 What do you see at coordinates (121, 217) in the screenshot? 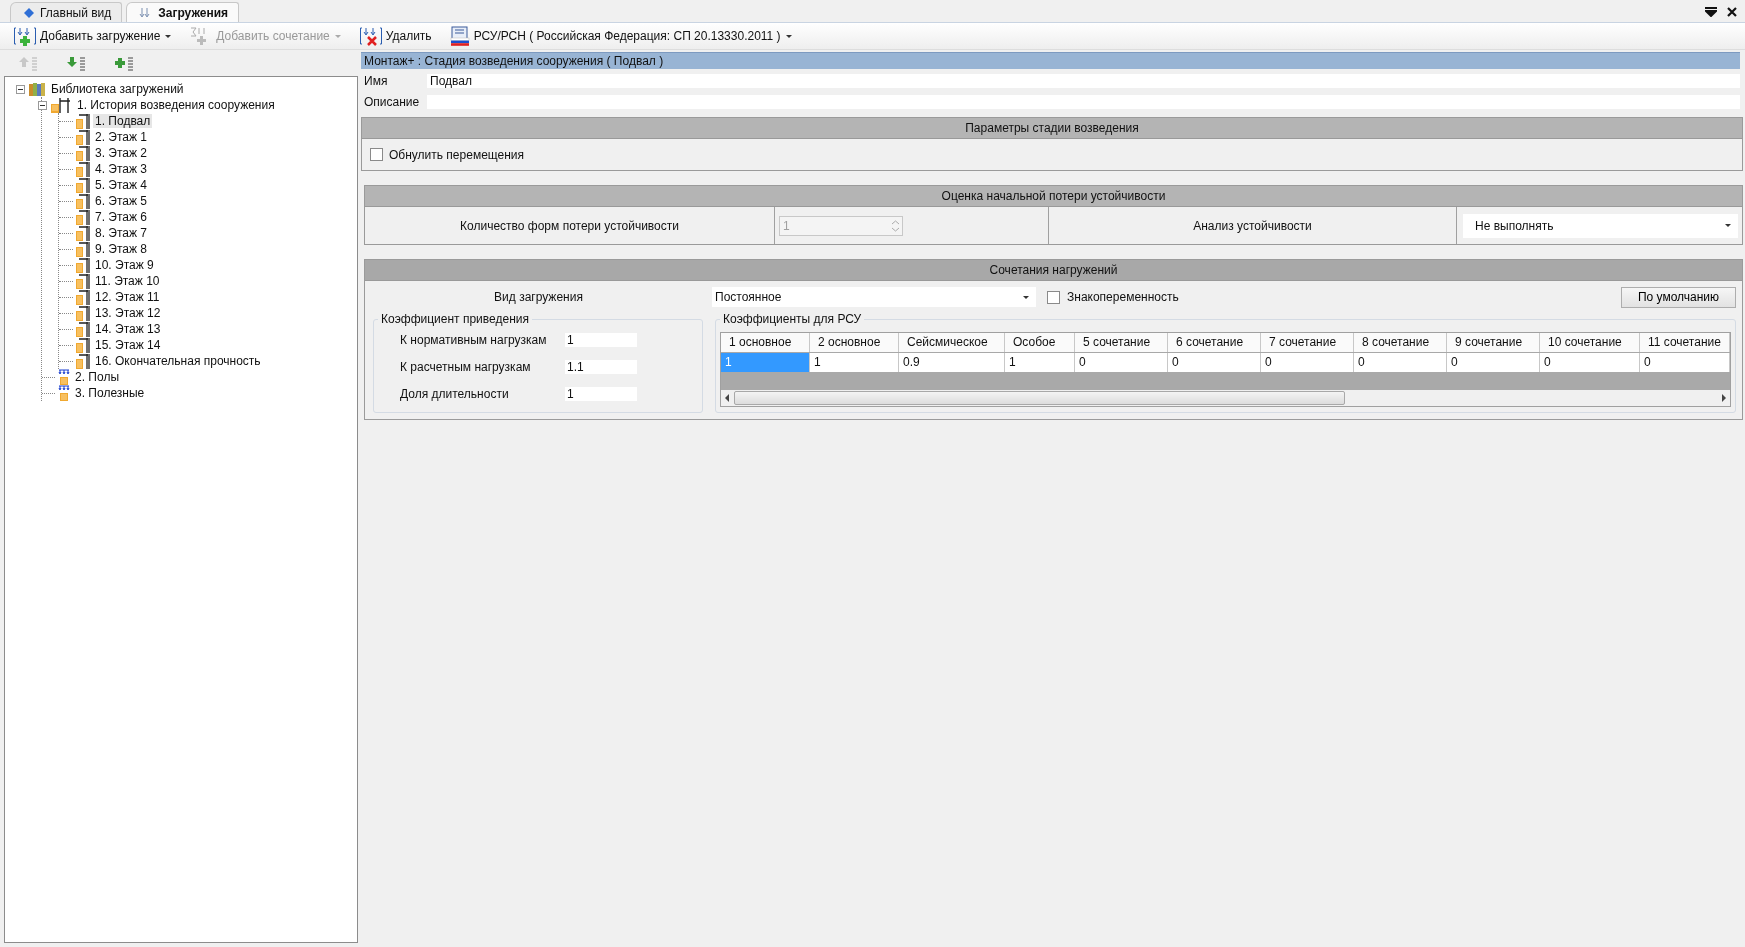
I see `tree-item: 7. Этаж 6` at bounding box center [121, 217].